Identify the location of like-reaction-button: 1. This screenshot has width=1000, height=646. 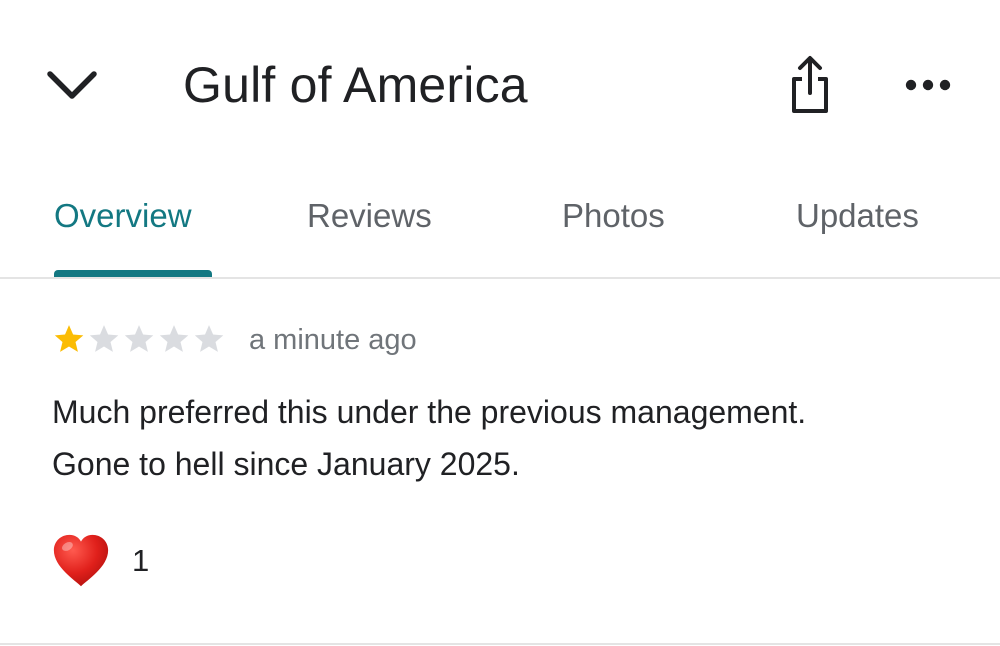
(99, 561).